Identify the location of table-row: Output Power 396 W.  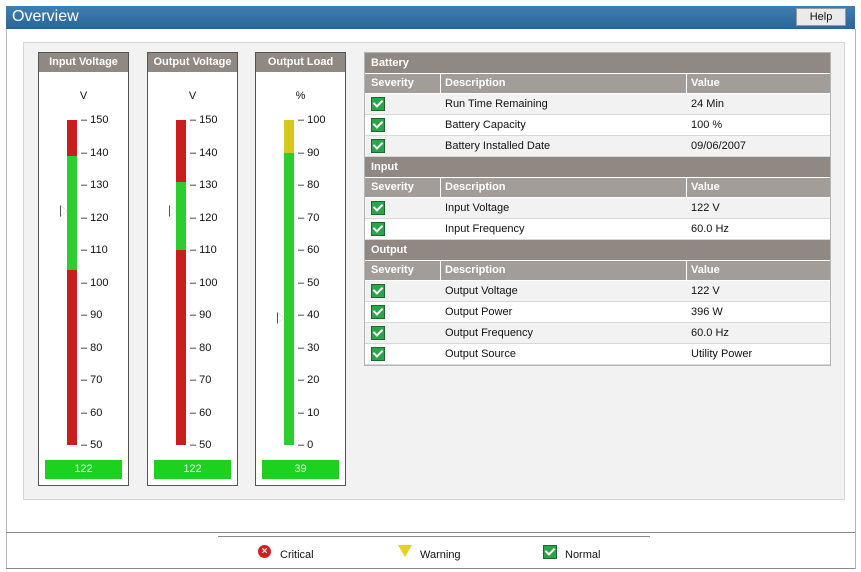
(597, 312).